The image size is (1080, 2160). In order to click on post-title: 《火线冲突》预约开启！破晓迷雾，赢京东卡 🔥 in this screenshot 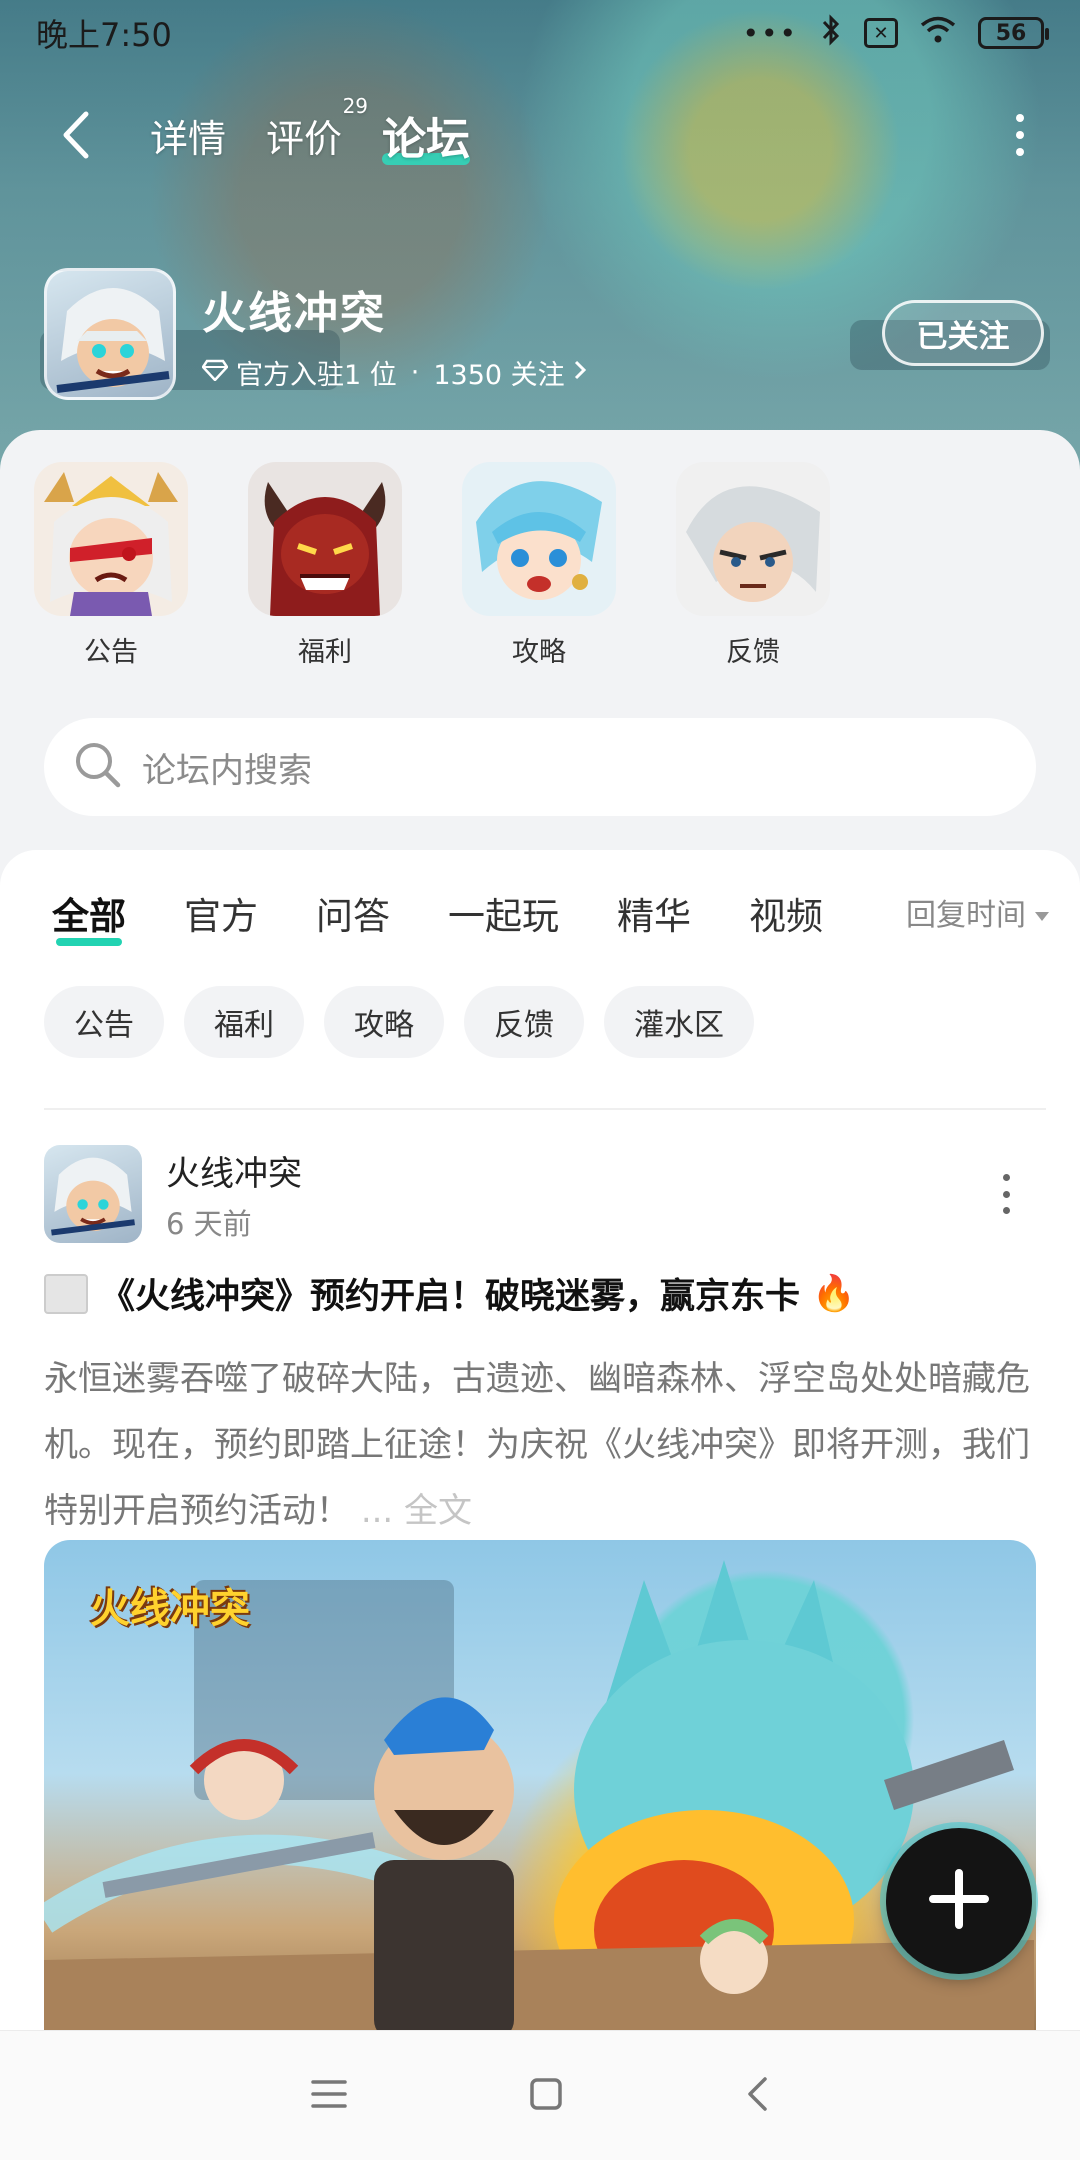, I will do `click(539, 1293)`.